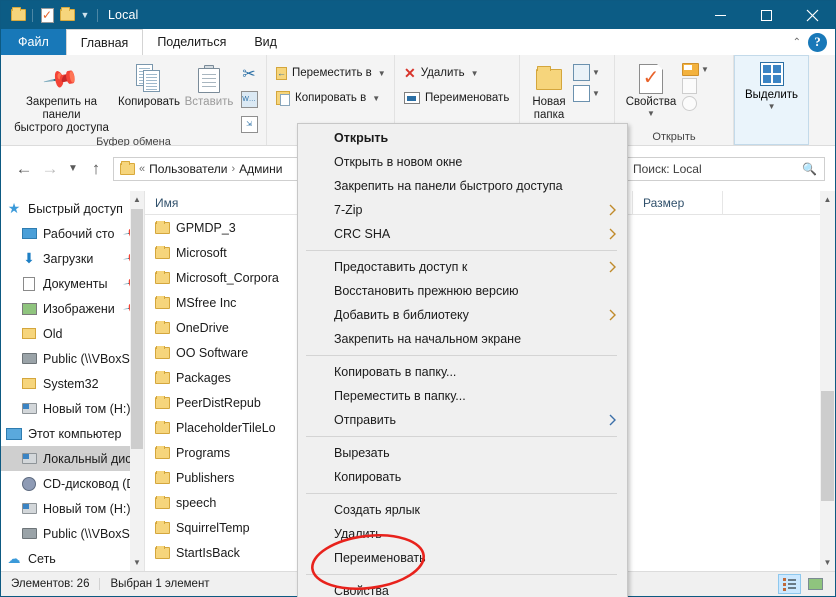 The image size is (836, 597). I want to click on menu-item-restore-previous-versions: Восстановить прежнюю версию, so click(462, 291).